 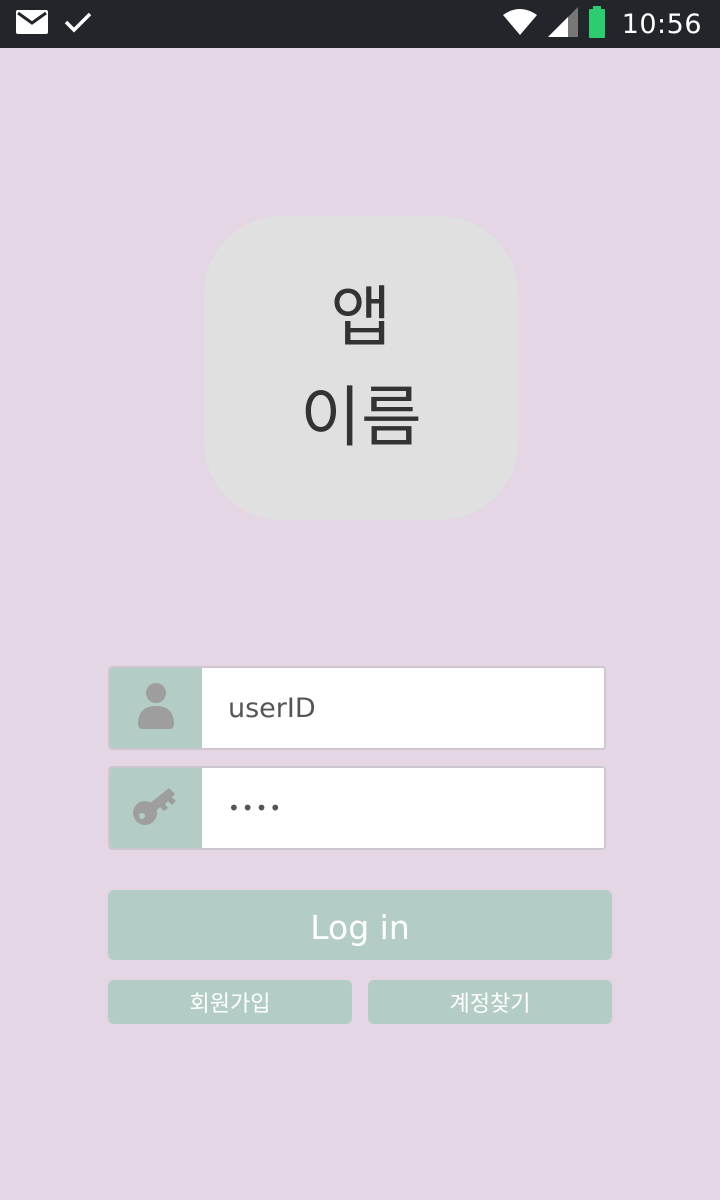 I want to click on login-button: Log in, so click(x=360, y=925).